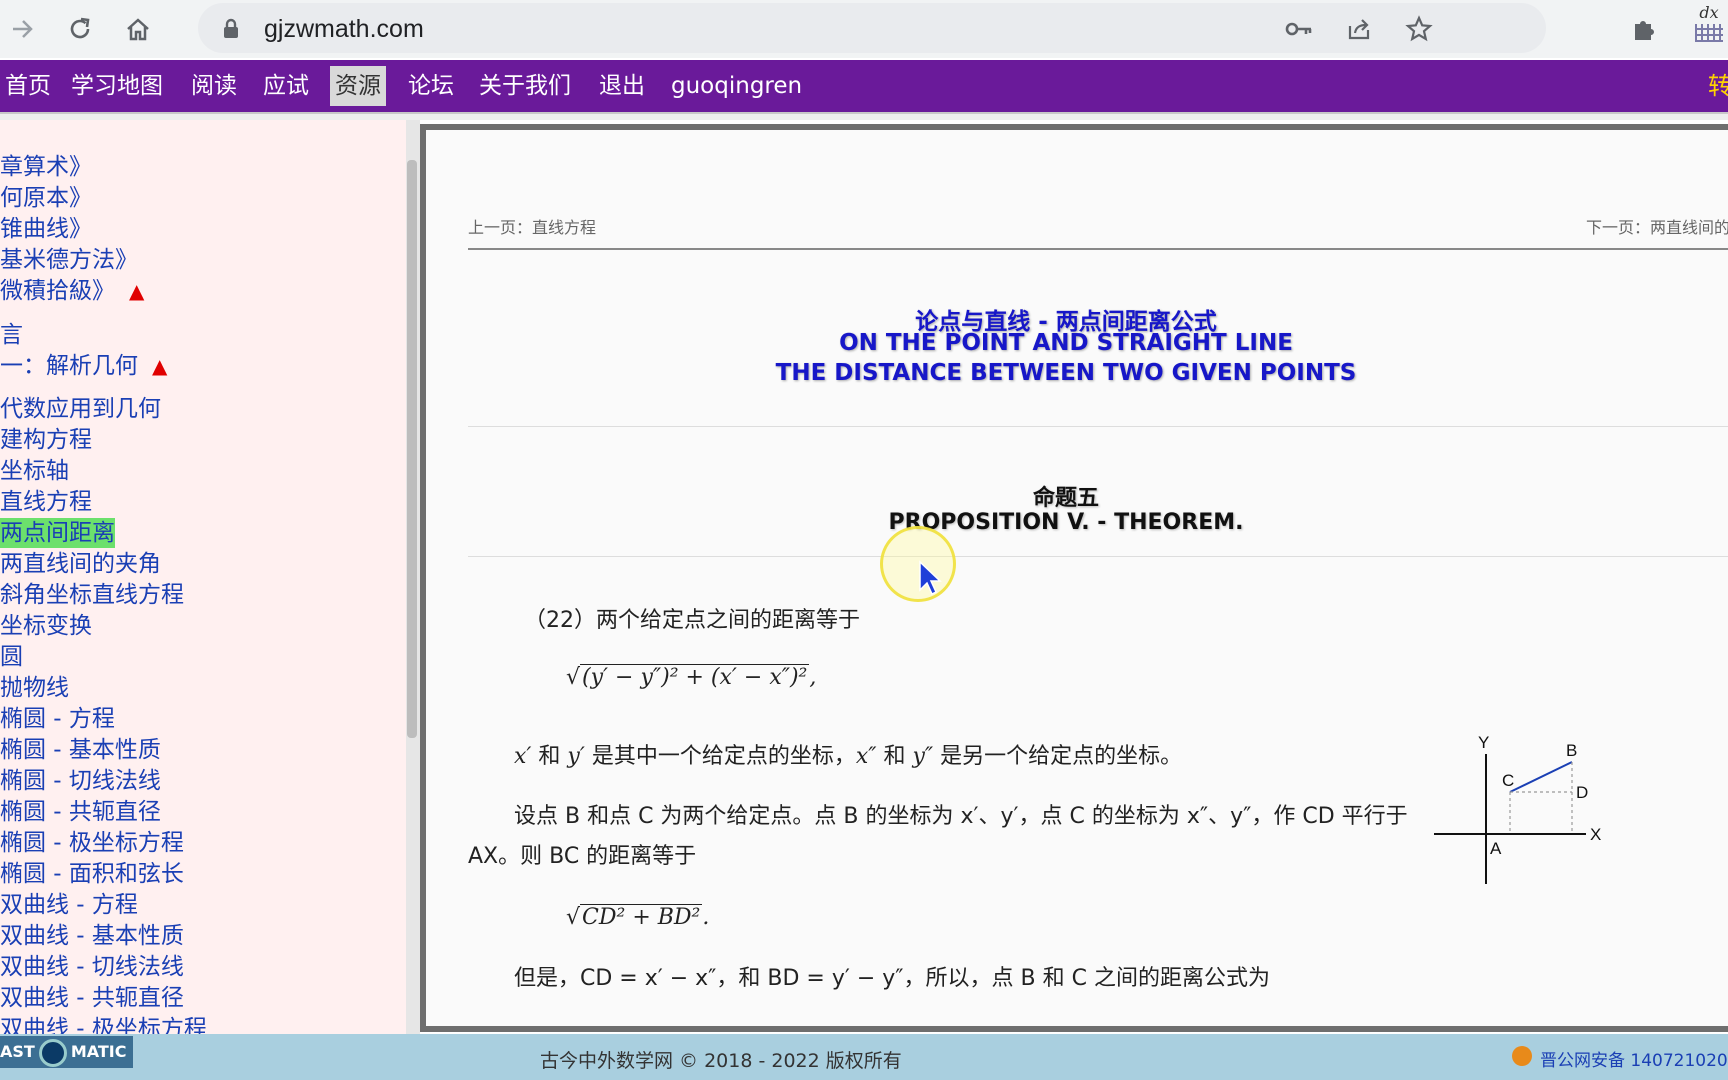 Image resolution: width=1728 pixels, height=1080 pixels. What do you see at coordinates (525, 86) in the screenshot?
I see `nav-item-about: 关于我们` at bounding box center [525, 86].